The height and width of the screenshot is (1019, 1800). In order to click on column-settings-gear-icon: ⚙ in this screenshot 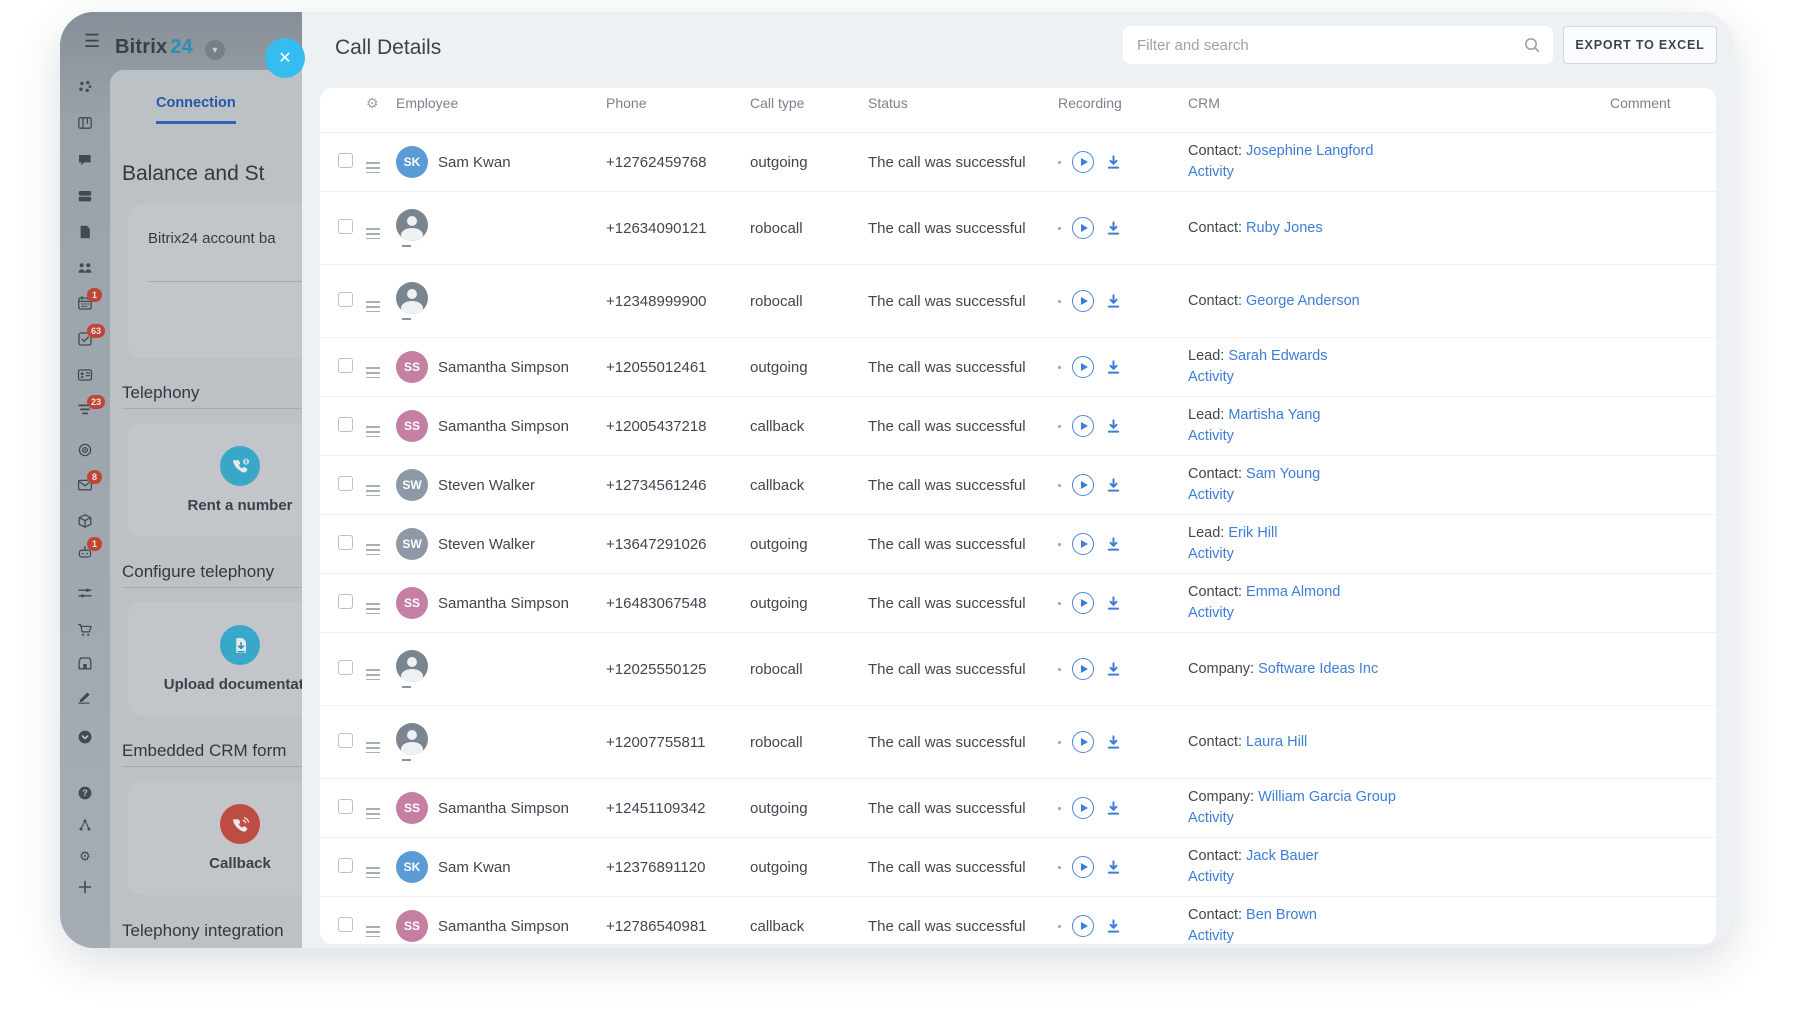, I will do `click(381, 103)`.